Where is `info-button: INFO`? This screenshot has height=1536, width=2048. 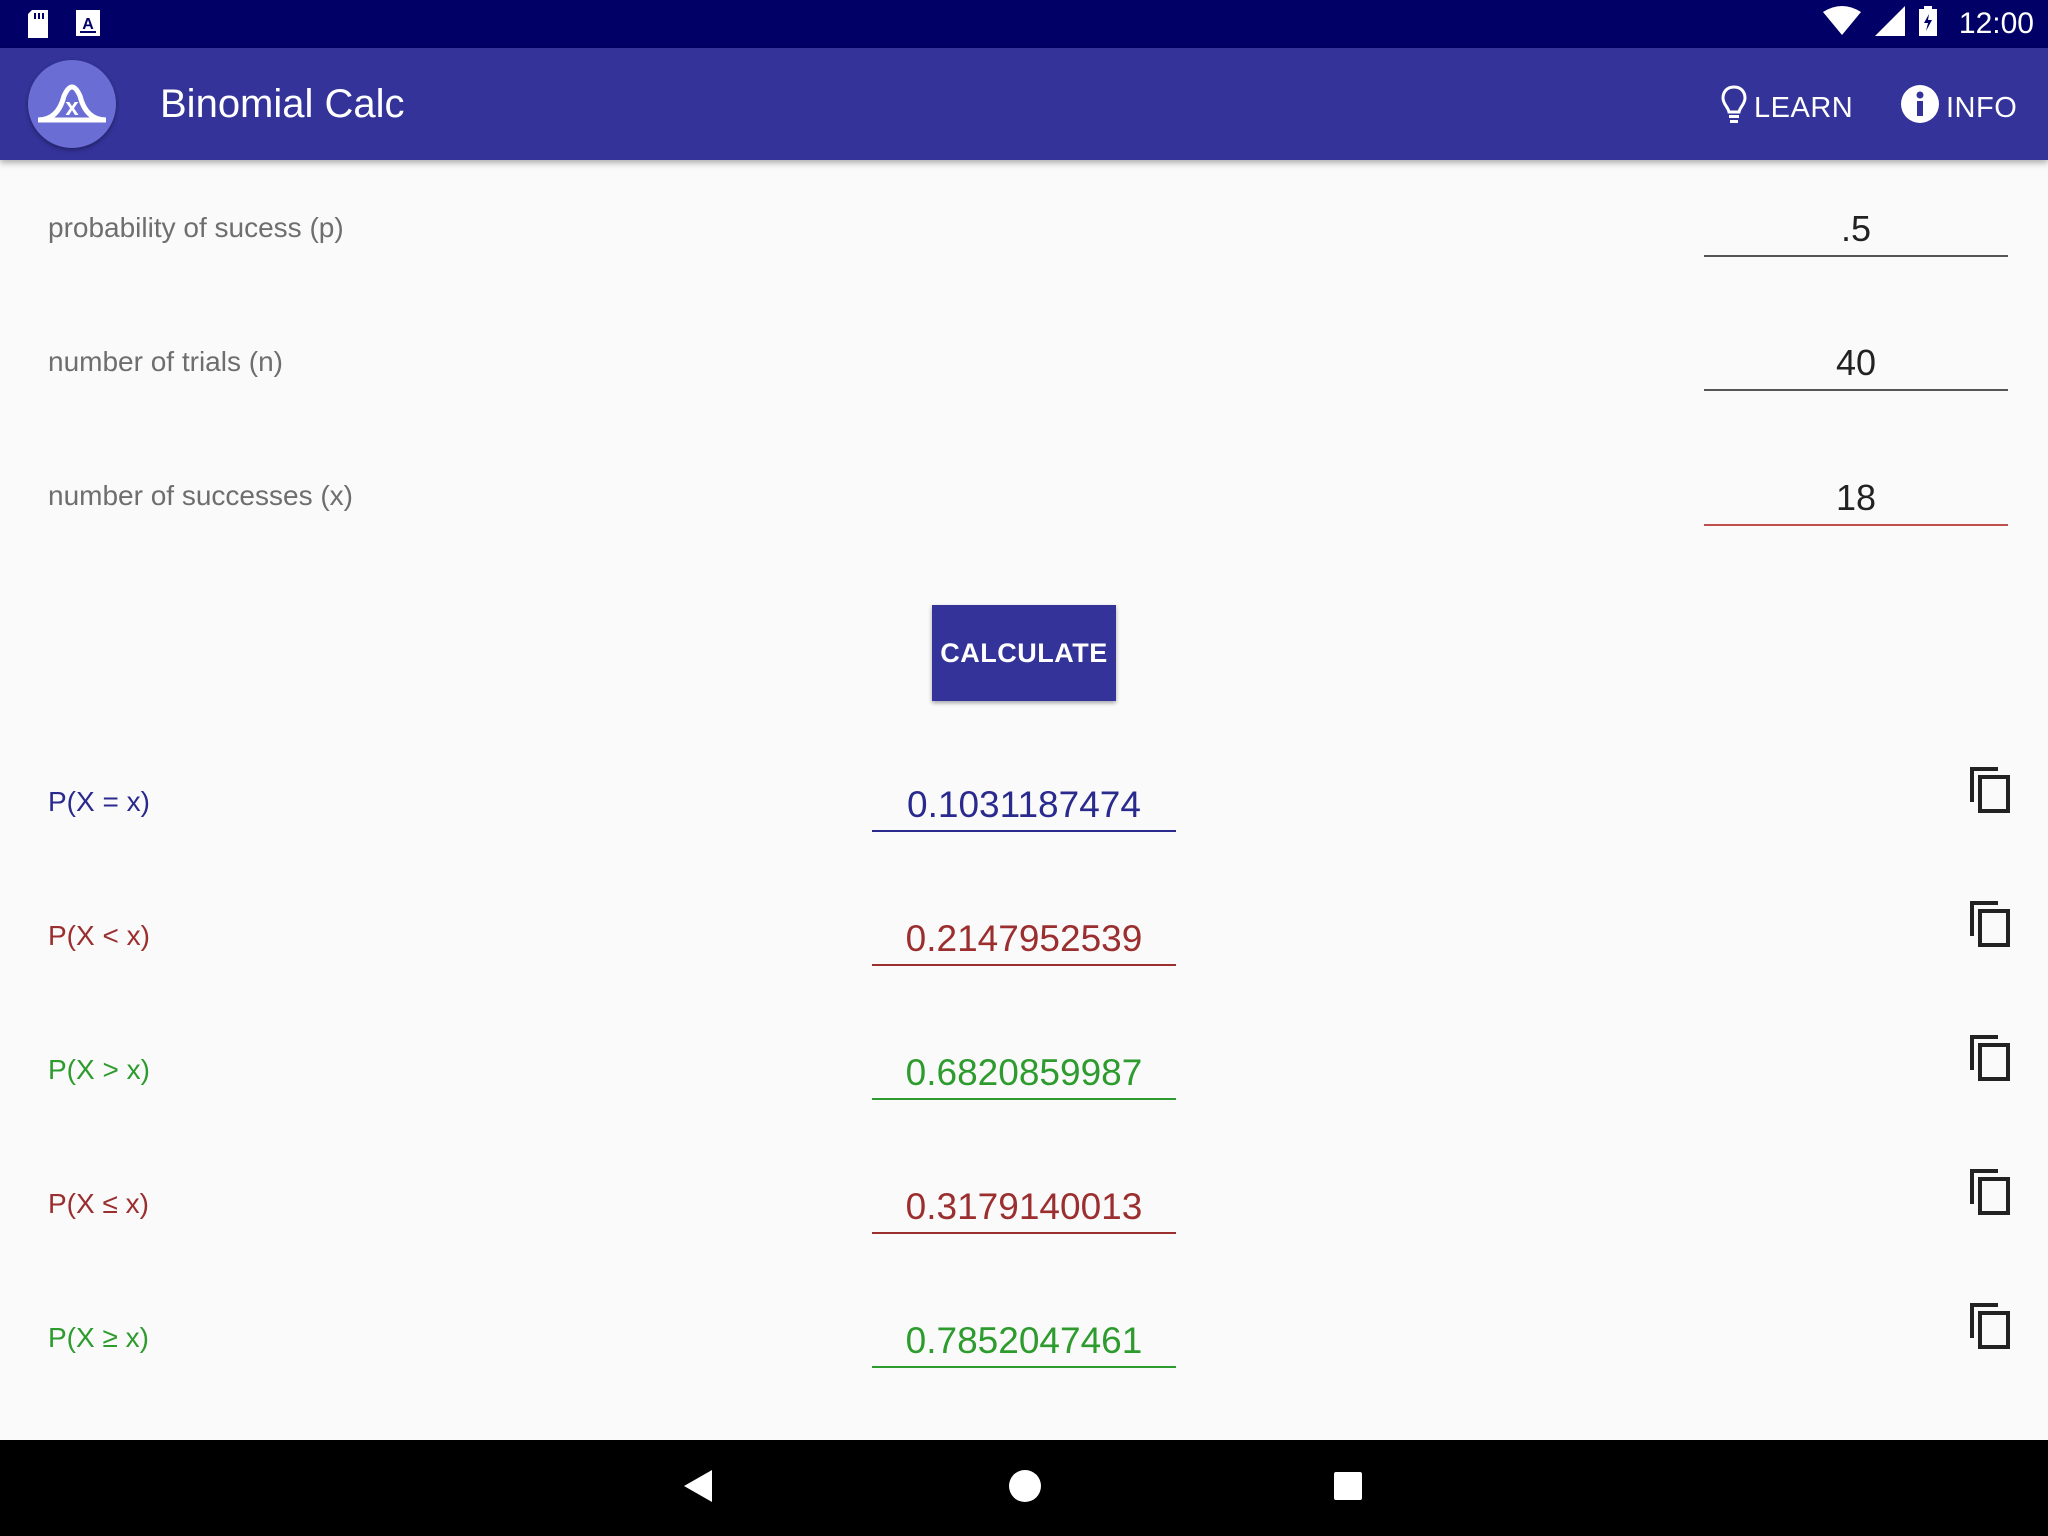 info-button: INFO is located at coordinates (1958, 108).